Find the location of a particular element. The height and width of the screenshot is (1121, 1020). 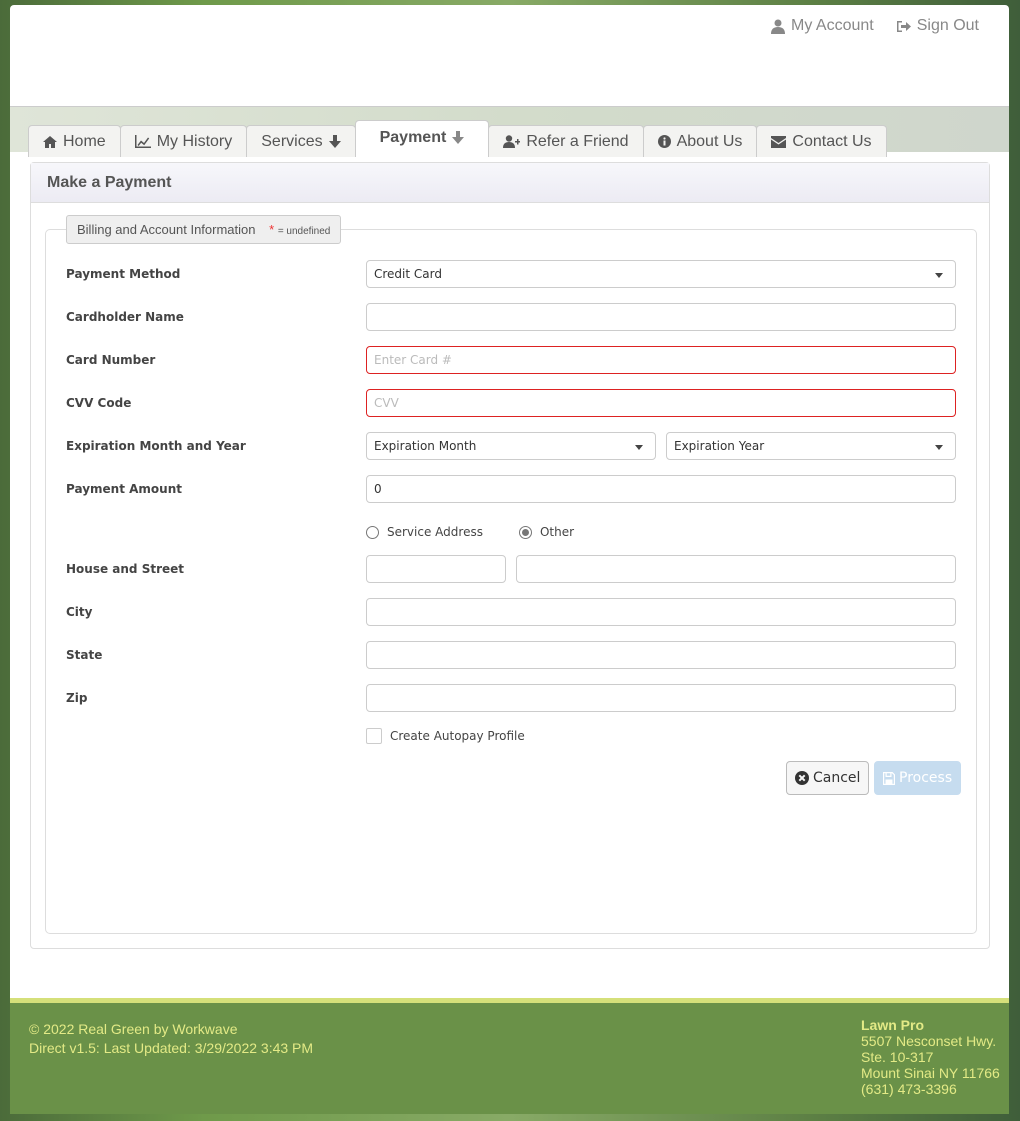

cancel-button: Cancel is located at coordinates (828, 778).